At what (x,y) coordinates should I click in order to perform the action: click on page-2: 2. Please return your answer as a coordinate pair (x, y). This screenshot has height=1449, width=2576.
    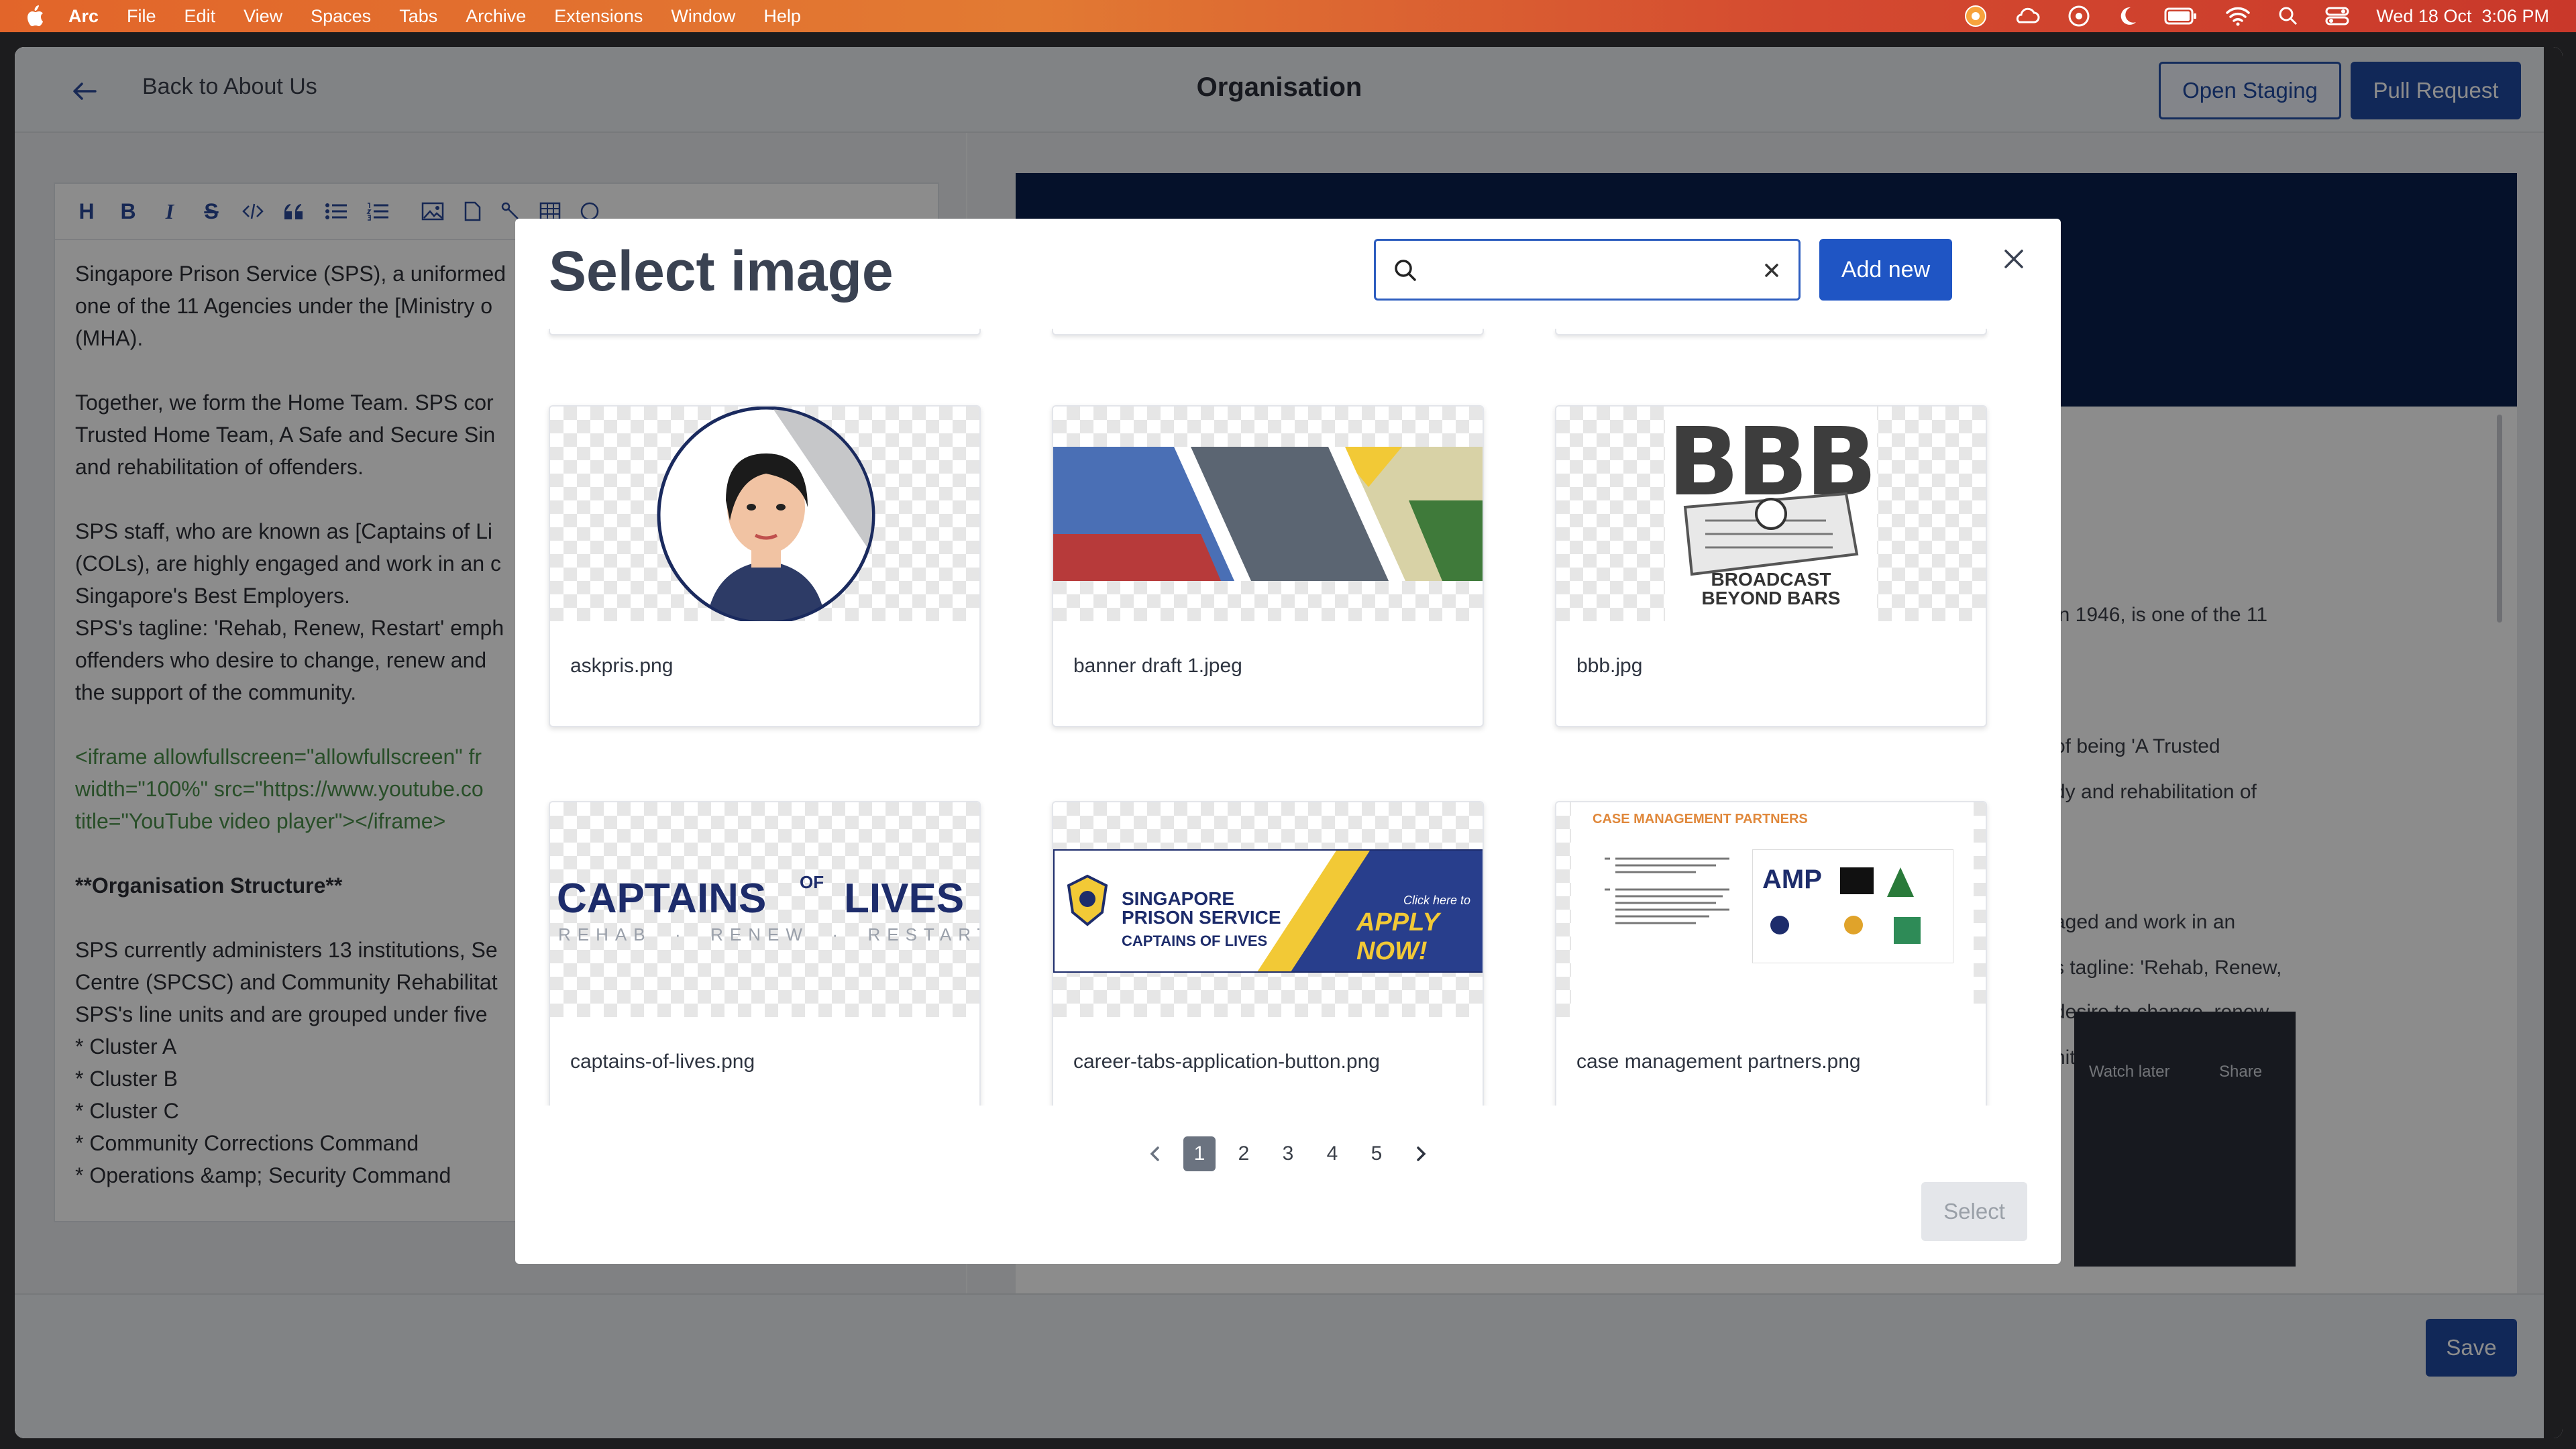
    Looking at the image, I should click on (1244, 1153).